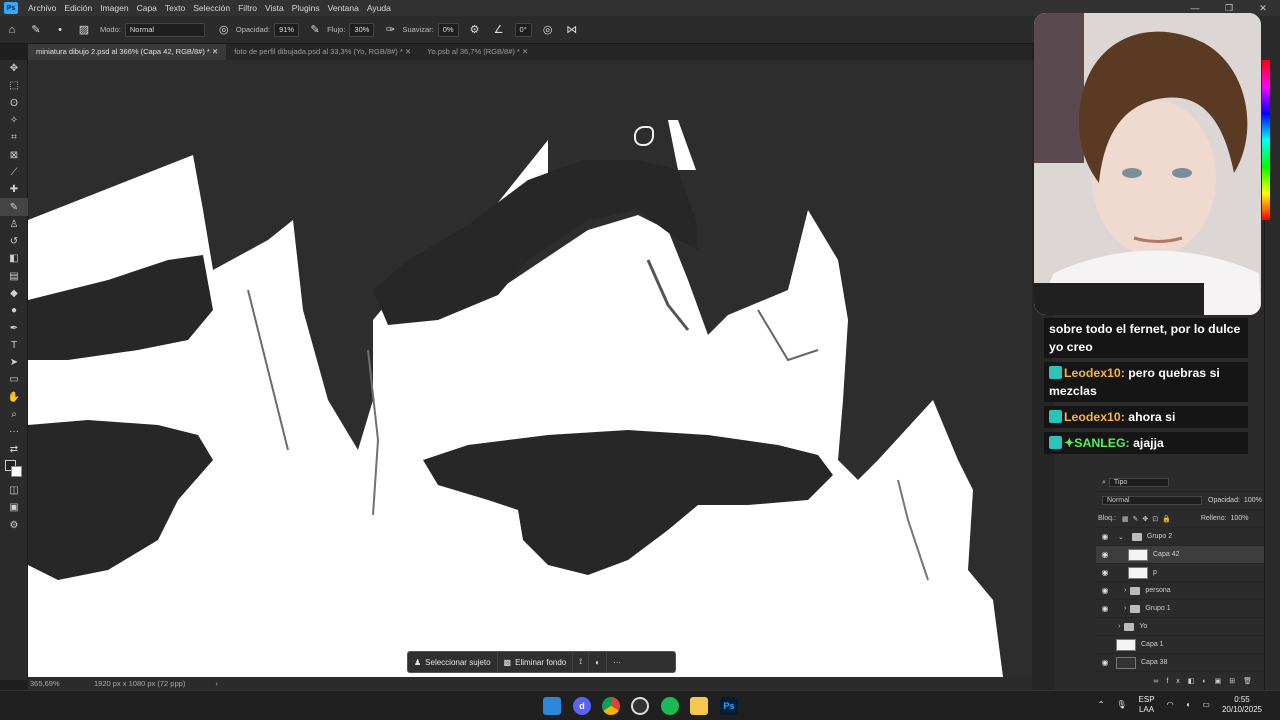 This screenshot has height=720, width=1280. Describe the element at coordinates (14, 103) in the screenshot. I see `lasso-tool-icon: ʘ` at that location.